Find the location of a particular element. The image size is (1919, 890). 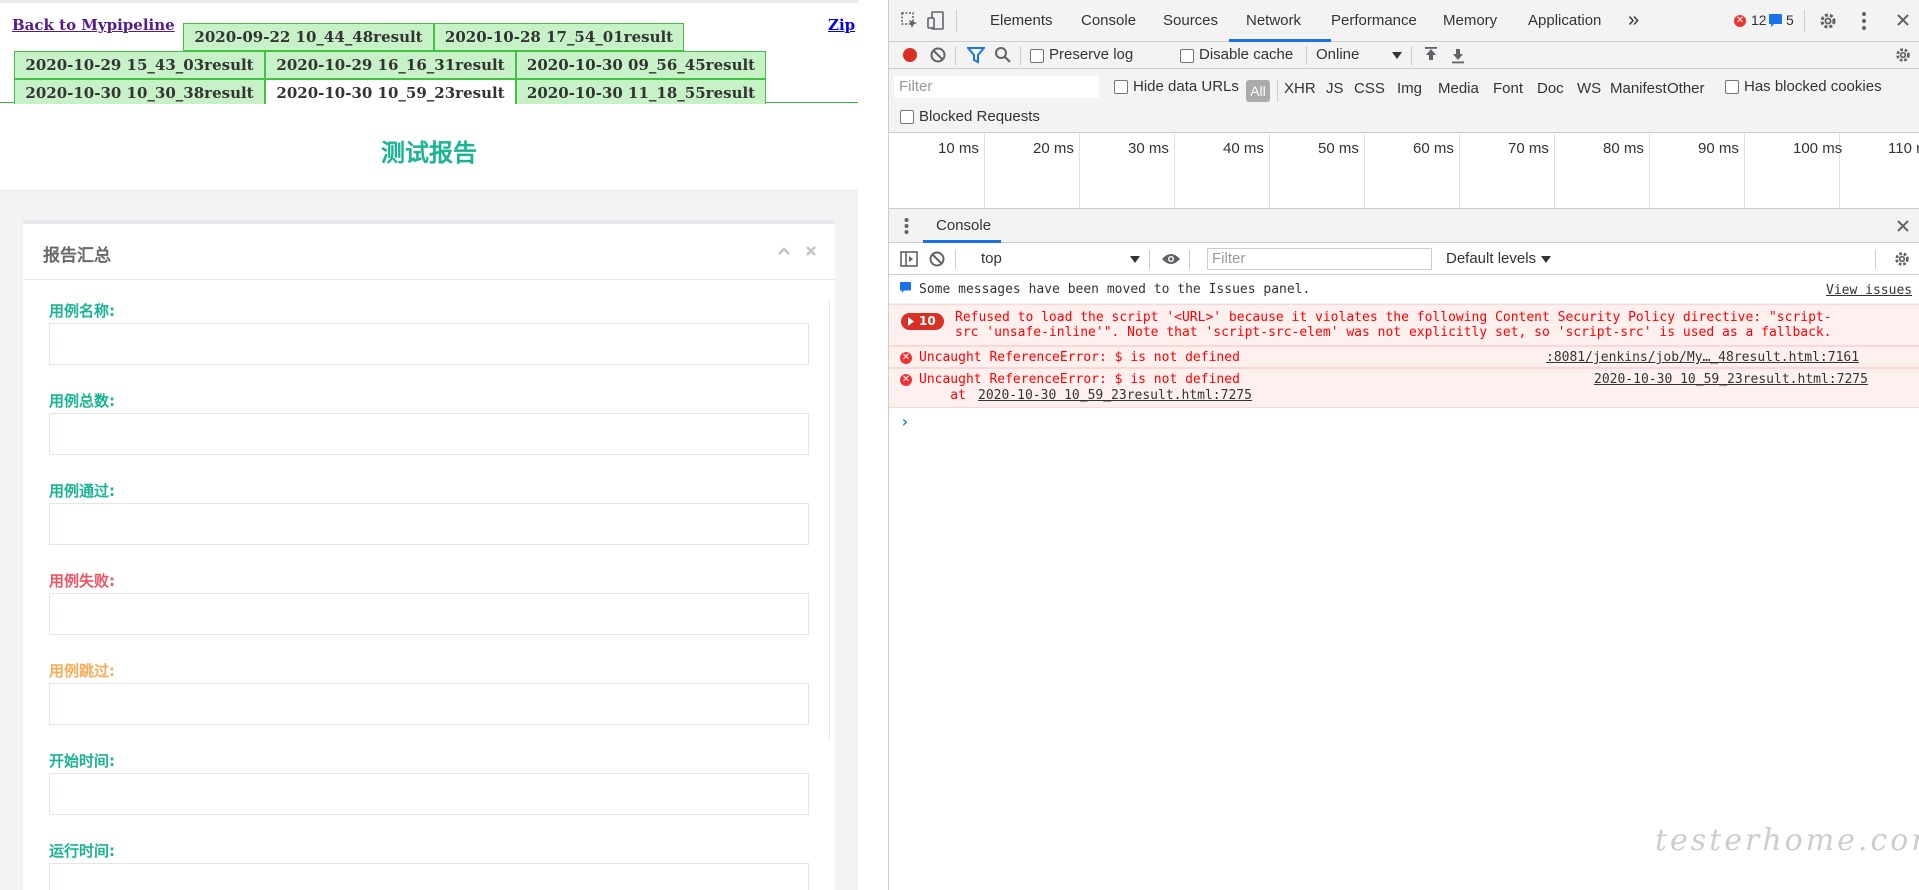

timeline-tick-label: 20 ms is located at coordinates (1053, 148).